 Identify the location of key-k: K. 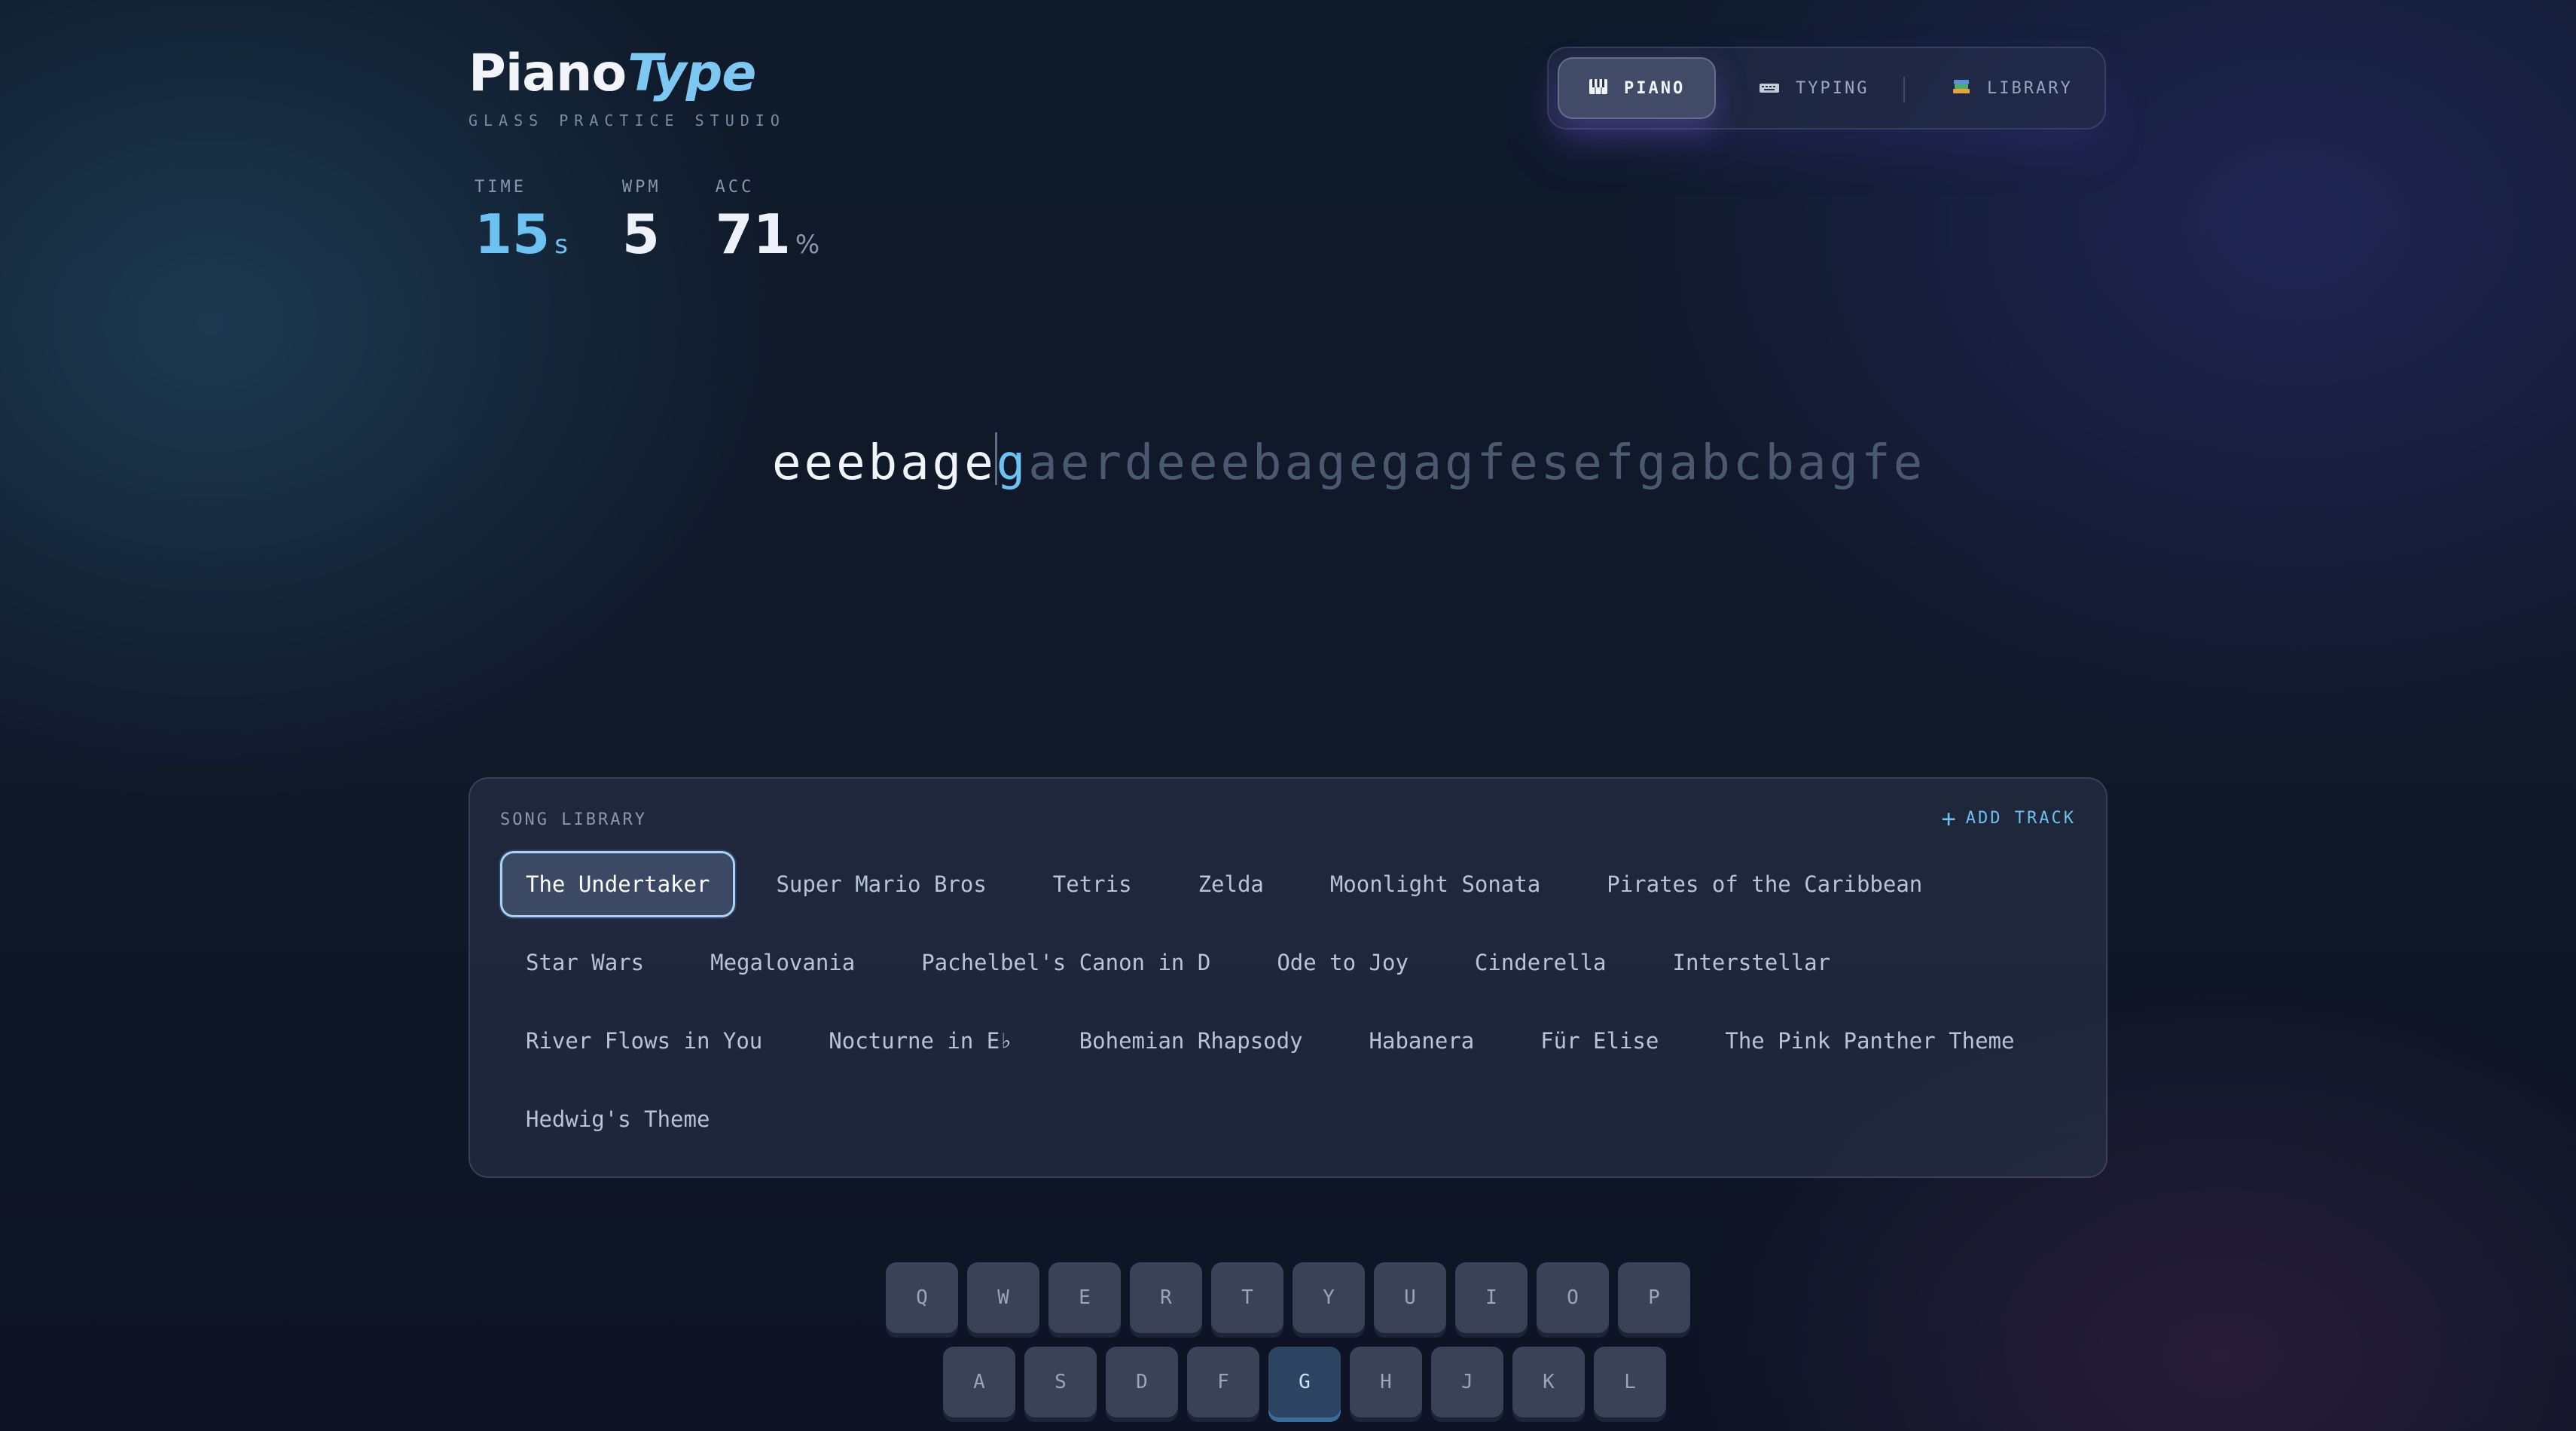
(1549, 1382).